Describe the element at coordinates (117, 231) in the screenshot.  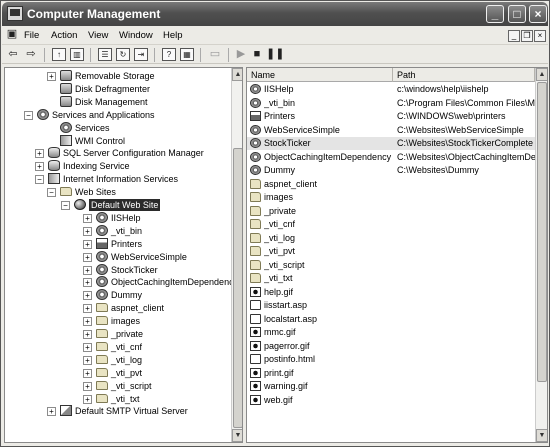
I see `tree-node: + _vti_bin` at that location.